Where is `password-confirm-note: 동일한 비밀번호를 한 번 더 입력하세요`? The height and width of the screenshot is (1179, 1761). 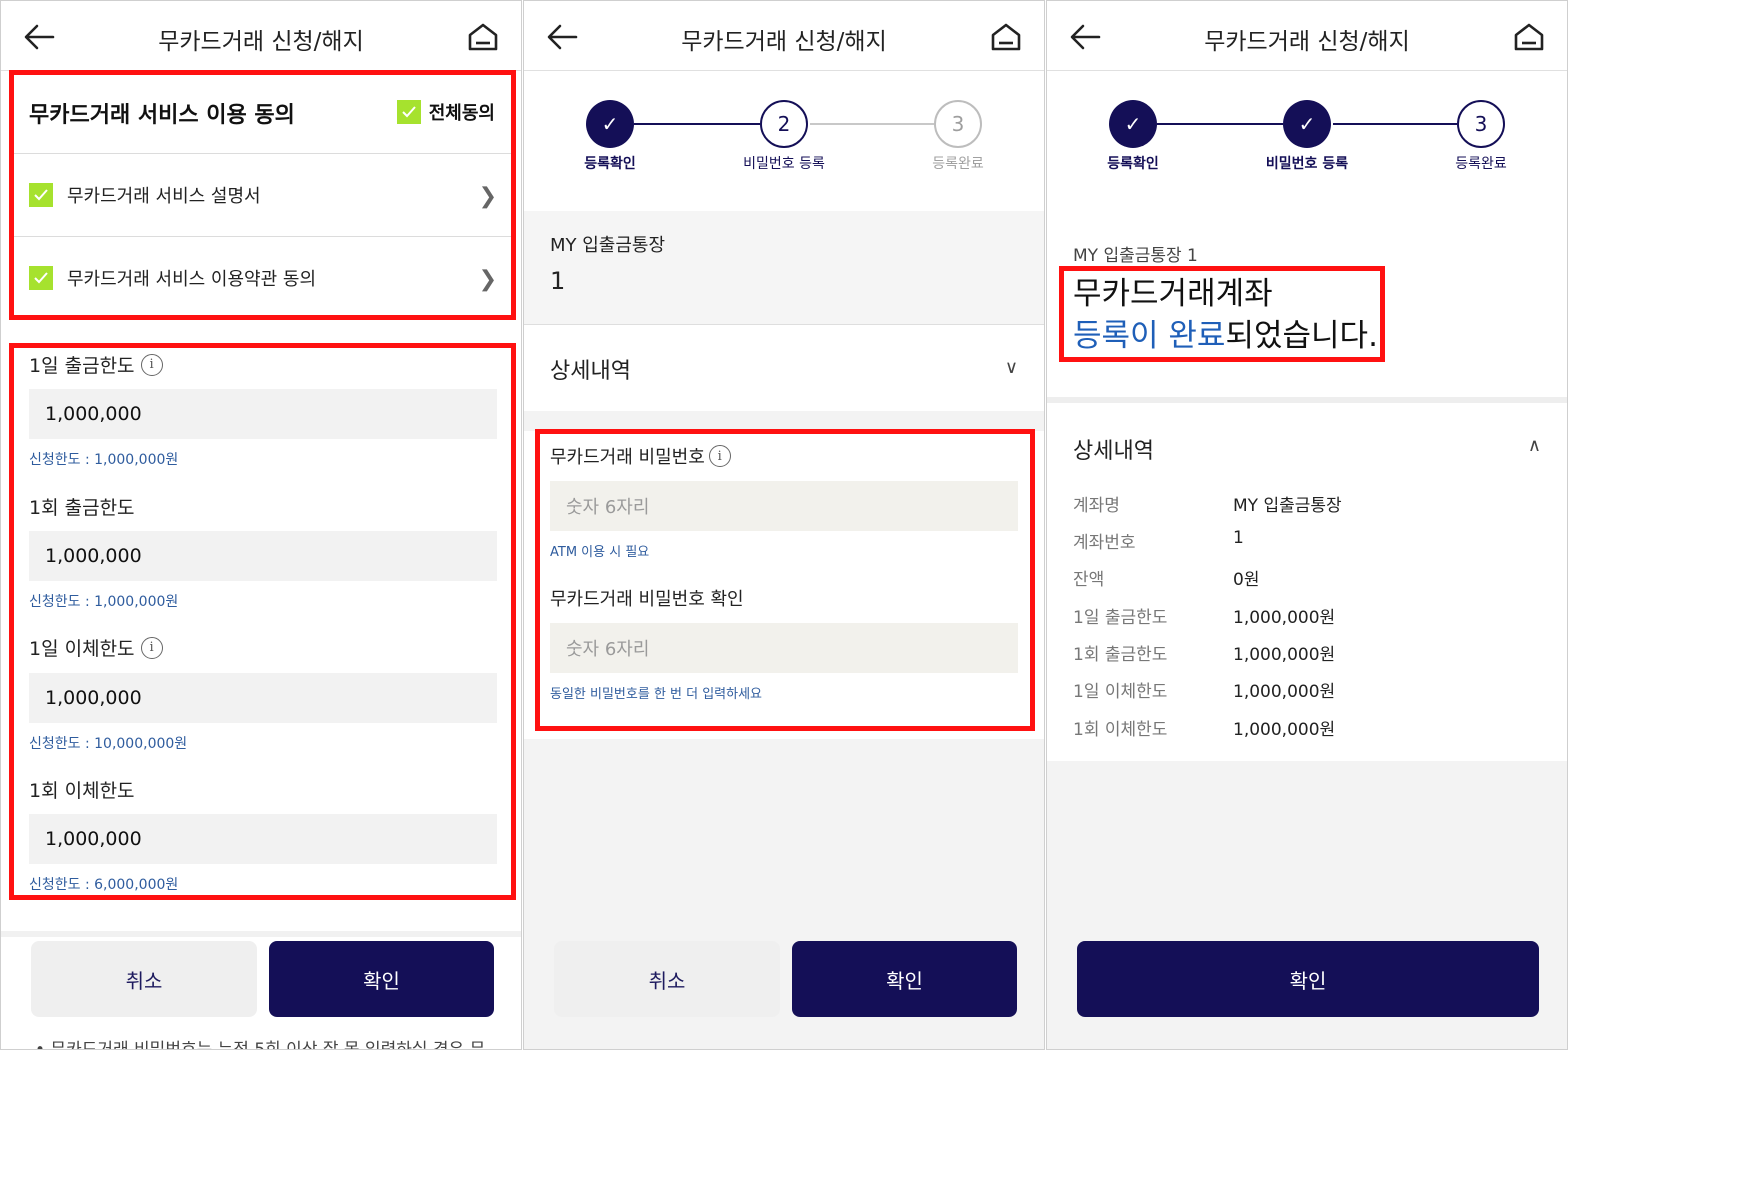 password-confirm-note: 동일한 비밀번호를 한 번 더 입력하세요 is located at coordinates (656, 694).